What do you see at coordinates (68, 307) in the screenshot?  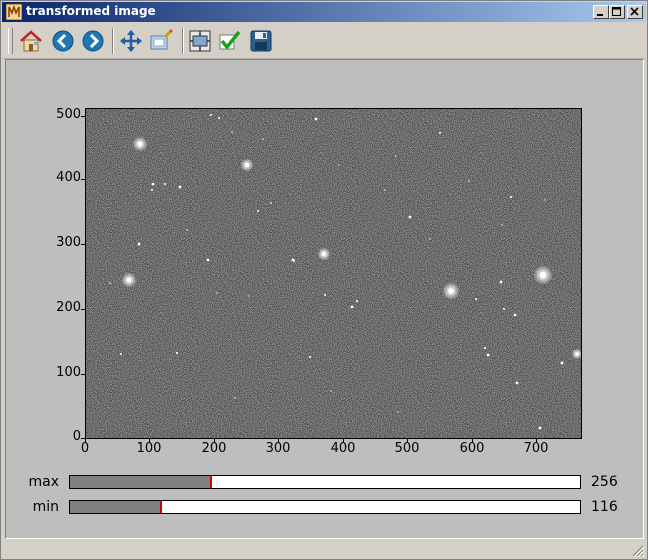 I see `y-tick-label-200: 200` at bounding box center [68, 307].